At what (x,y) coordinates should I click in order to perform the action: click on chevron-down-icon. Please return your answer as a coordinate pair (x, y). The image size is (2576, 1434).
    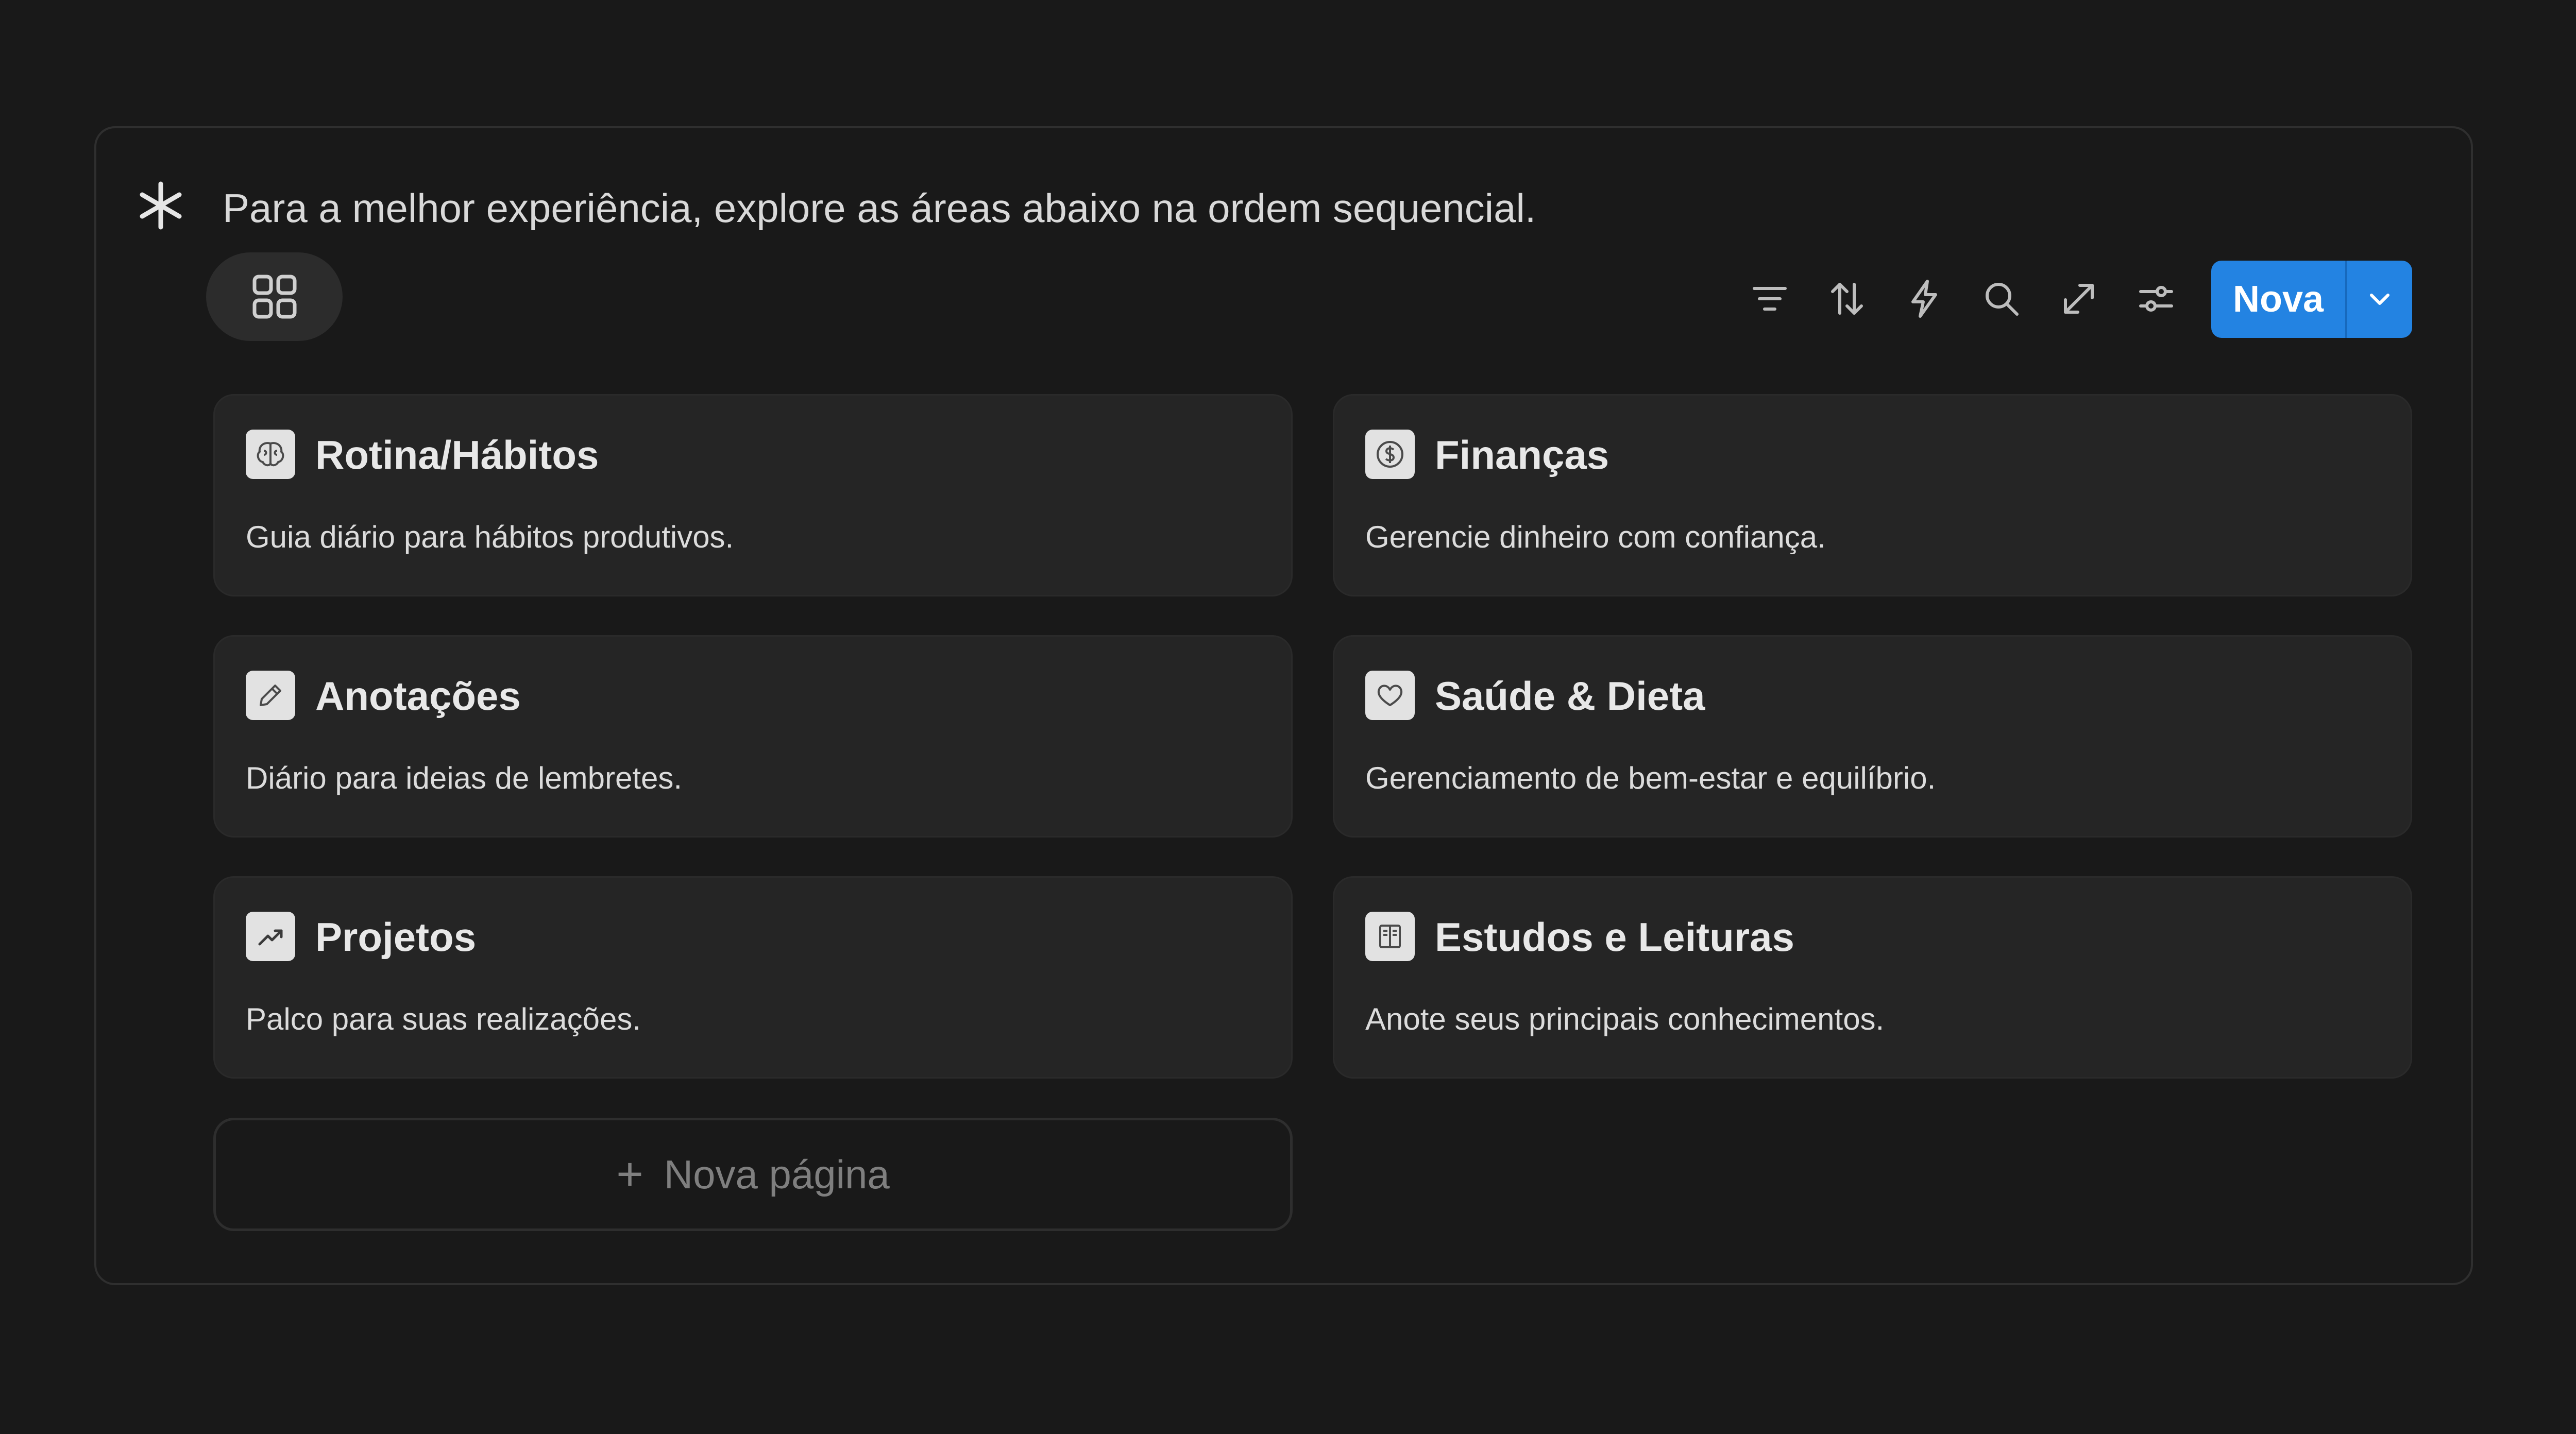
    Looking at the image, I should click on (2379, 299).